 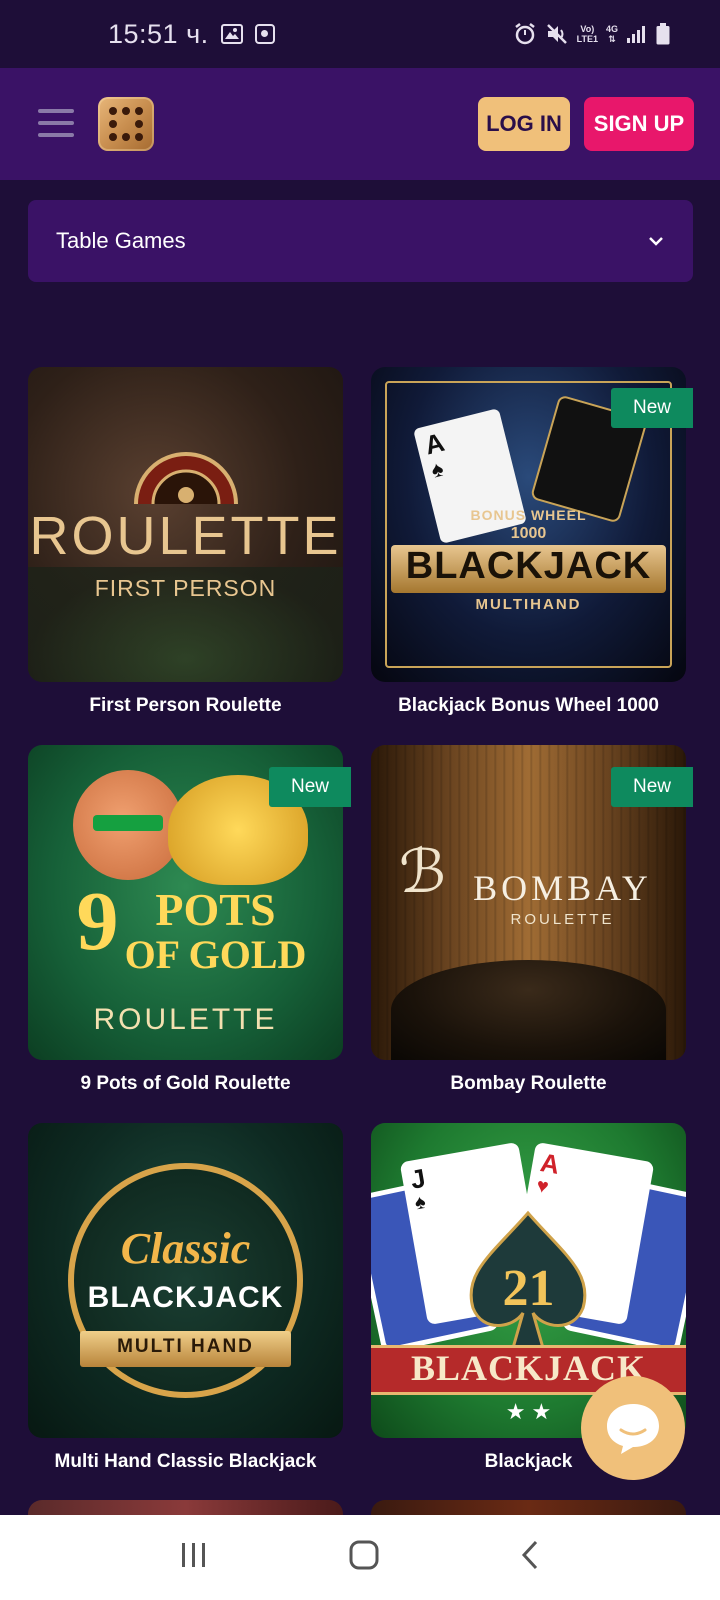 What do you see at coordinates (215, 954) in the screenshot?
I see `game-art-of-gold: OF GOLD` at bounding box center [215, 954].